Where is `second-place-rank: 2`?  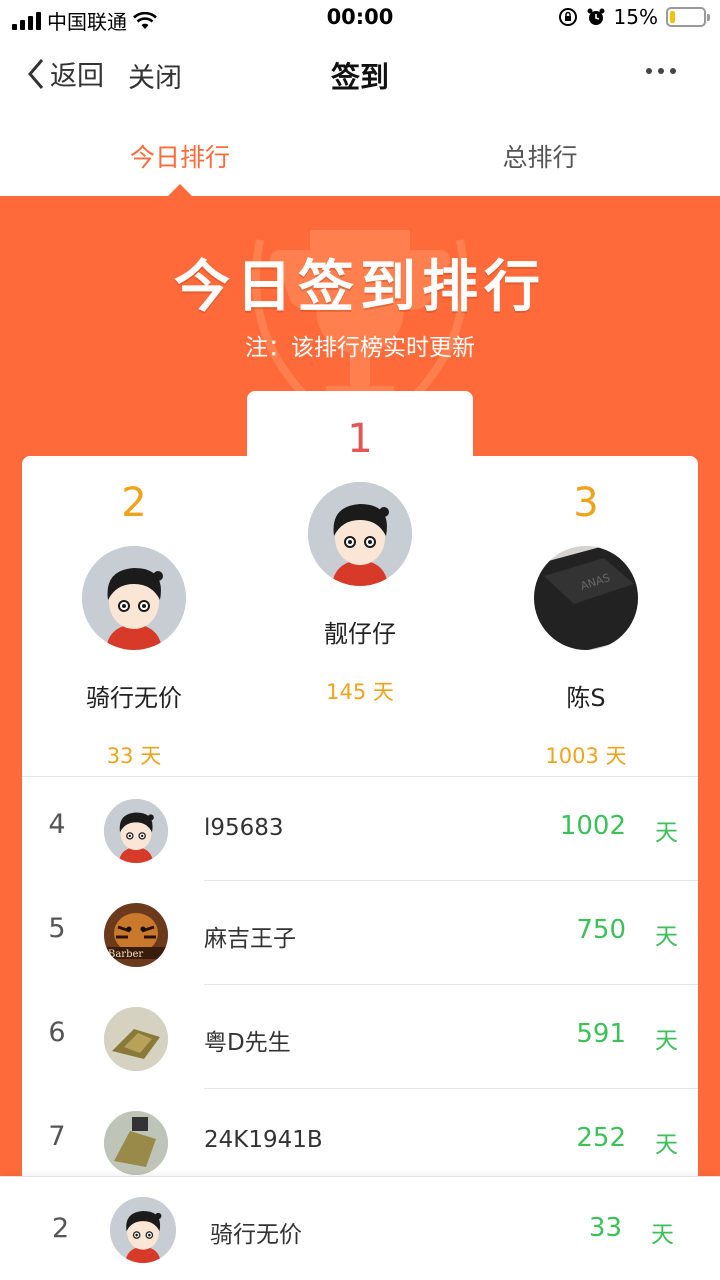
second-place-rank: 2 is located at coordinates (134, 503).